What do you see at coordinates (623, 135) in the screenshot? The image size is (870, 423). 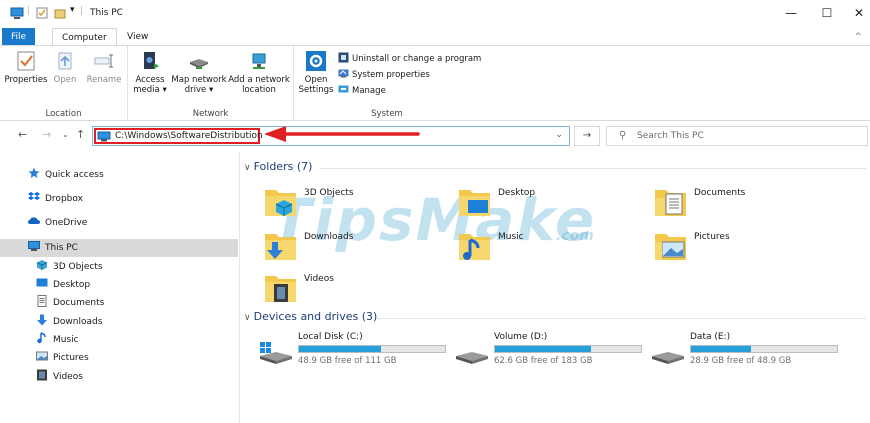 I see `search-icon: ⚲` at bounding box center [623, 135].